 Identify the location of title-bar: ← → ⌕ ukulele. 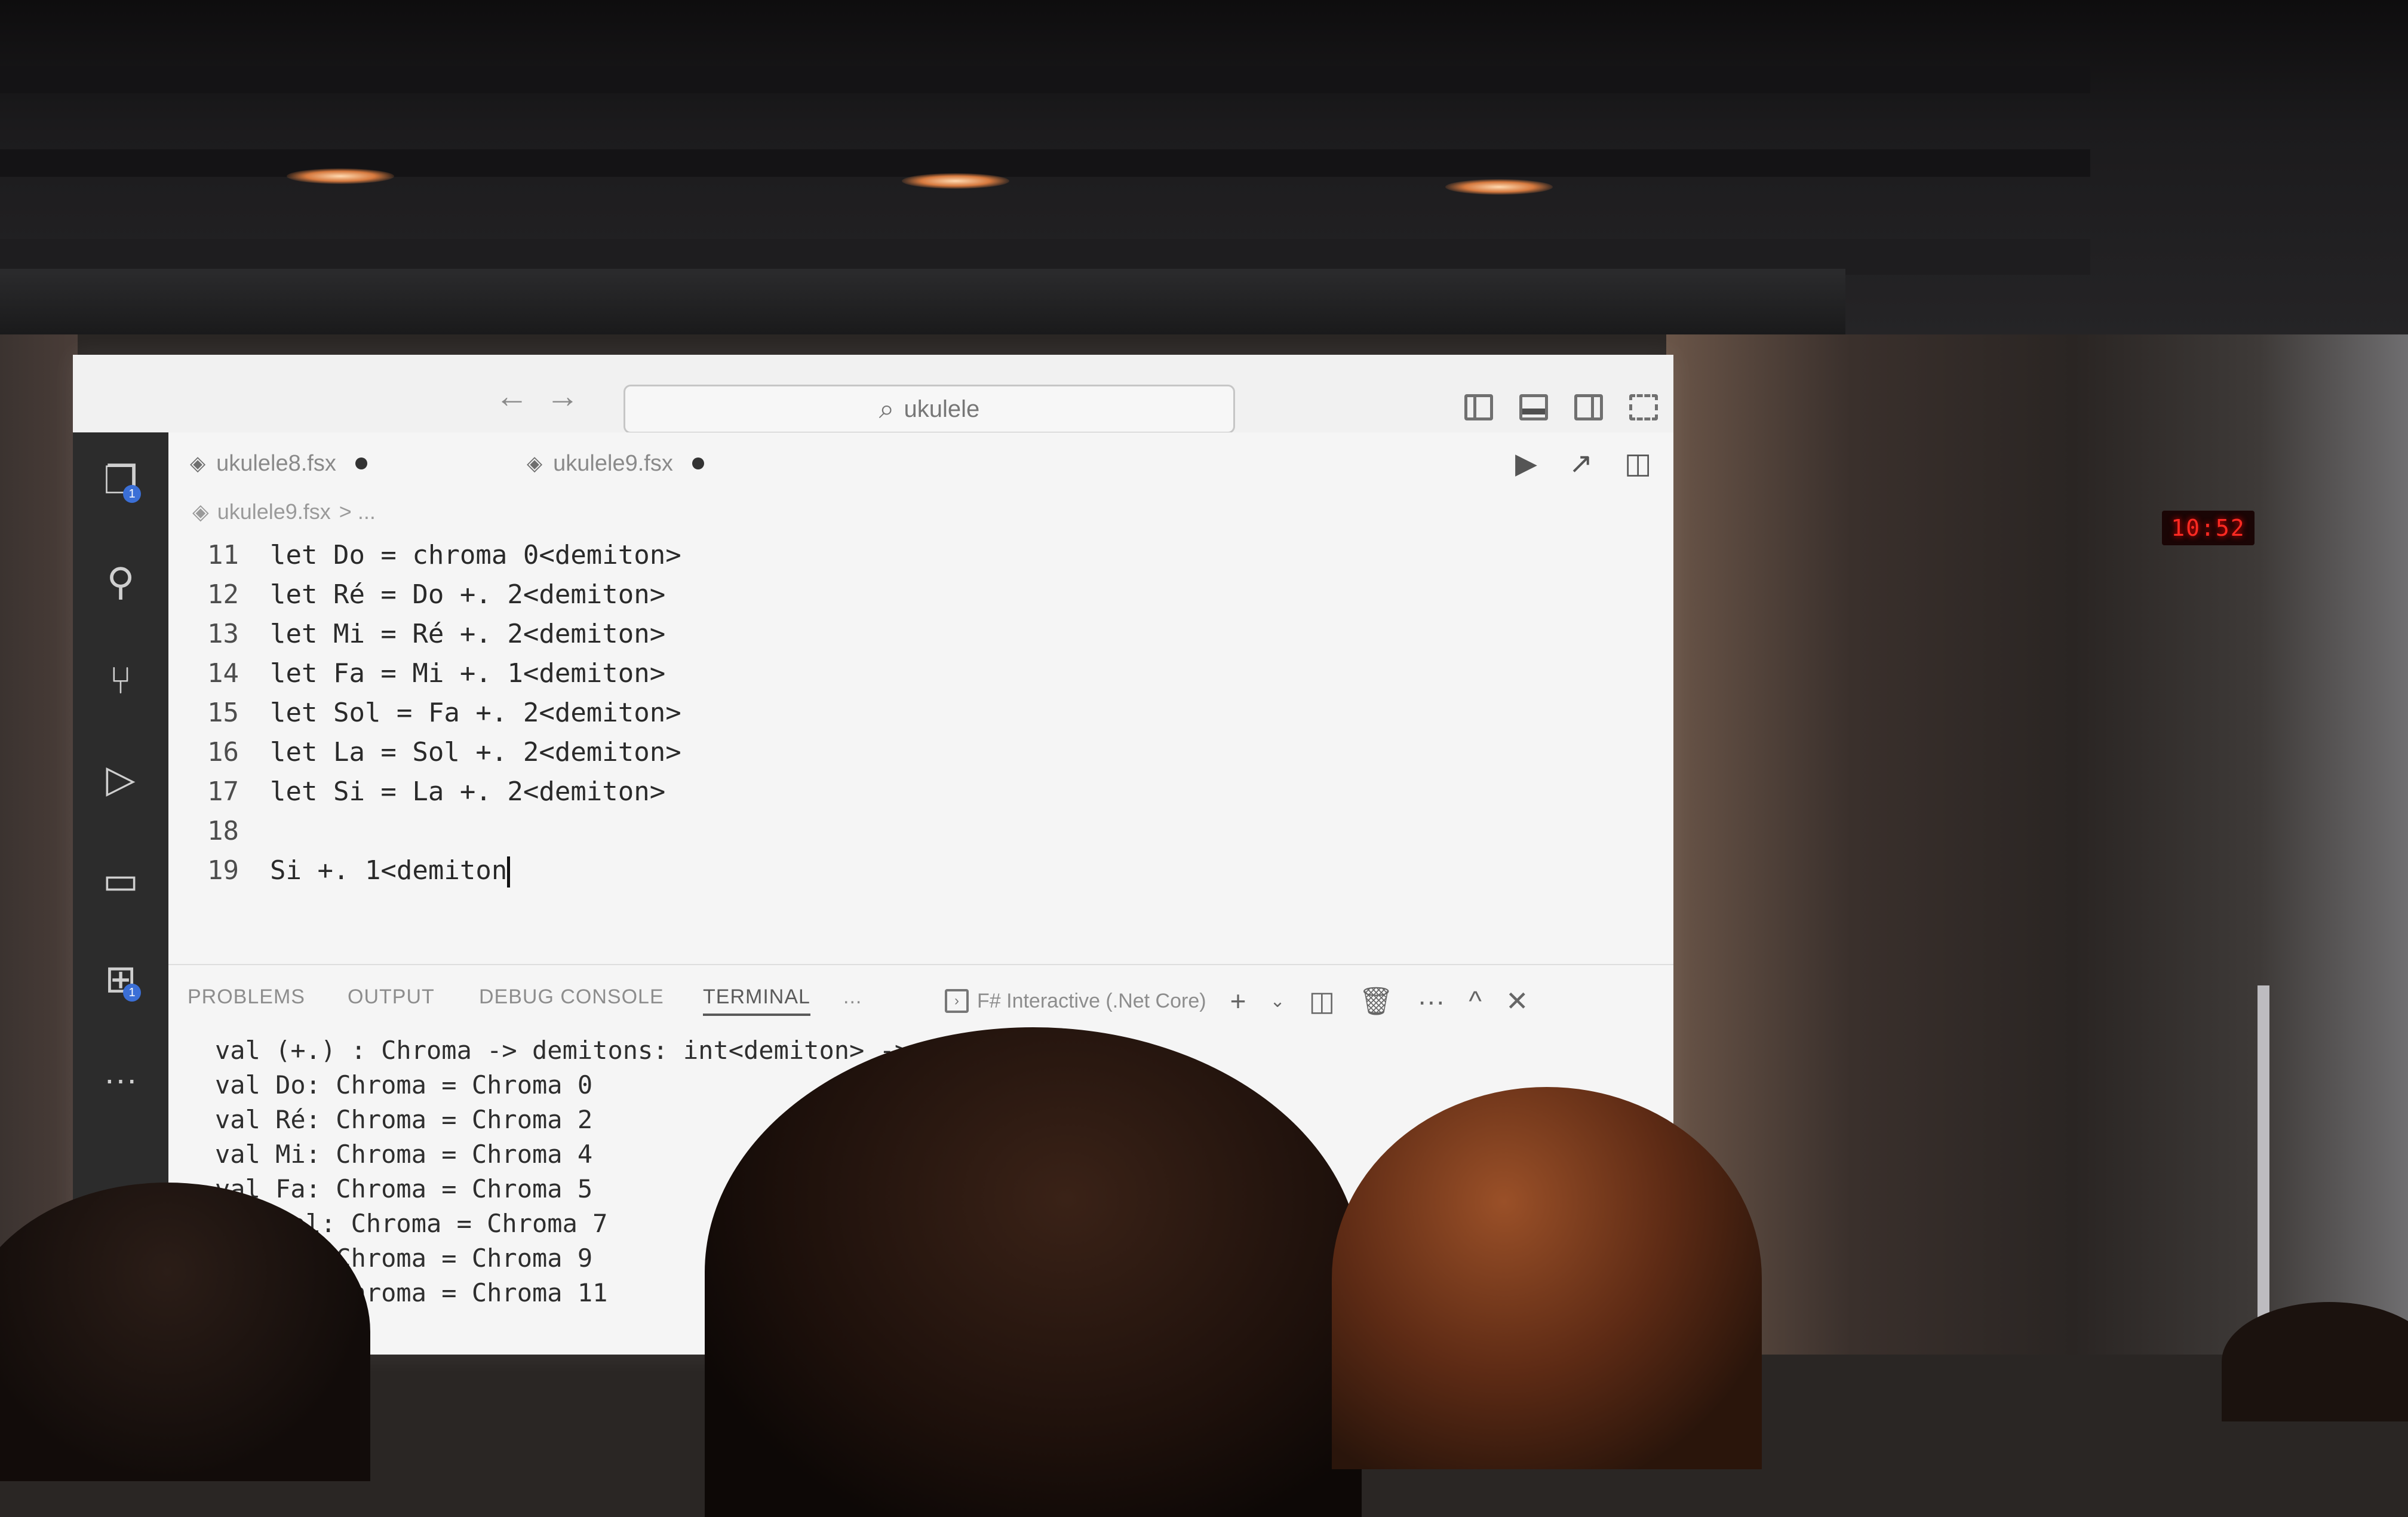
(873, 394).